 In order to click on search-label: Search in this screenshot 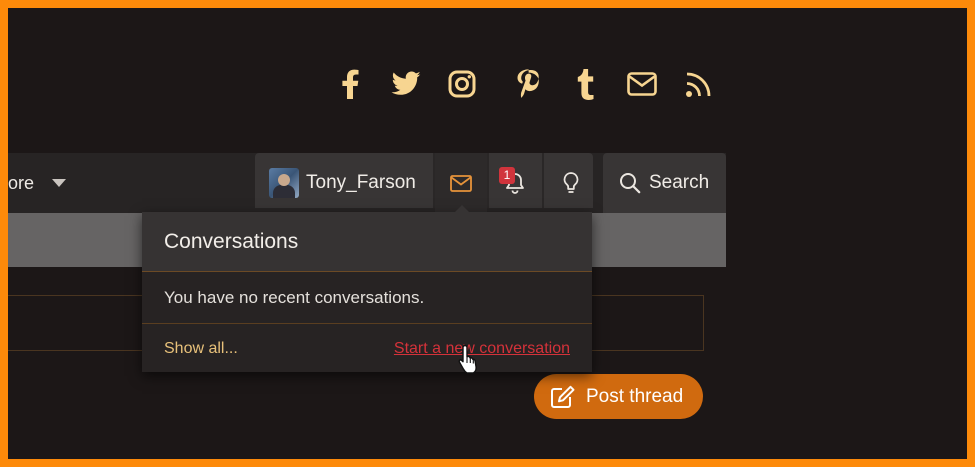, I will do `click(679, 182)`.